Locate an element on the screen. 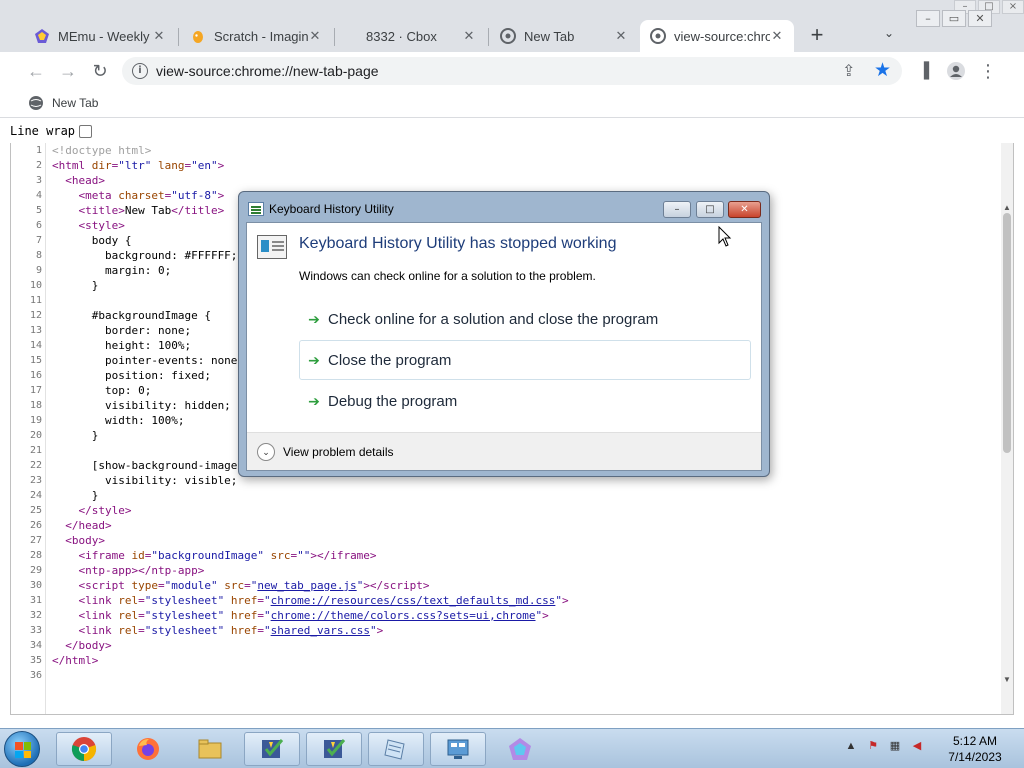 Image resolution: width=1024 pixels, height=768 pixels. line-number: 6 is located at coordinates (38, 225).